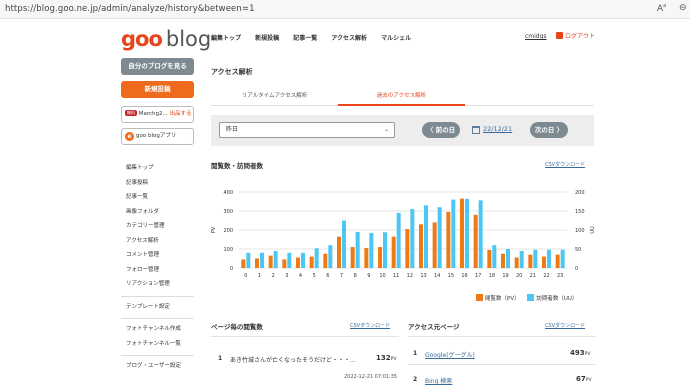  I want to click on x-tick-label: 11, so click(396, 276).